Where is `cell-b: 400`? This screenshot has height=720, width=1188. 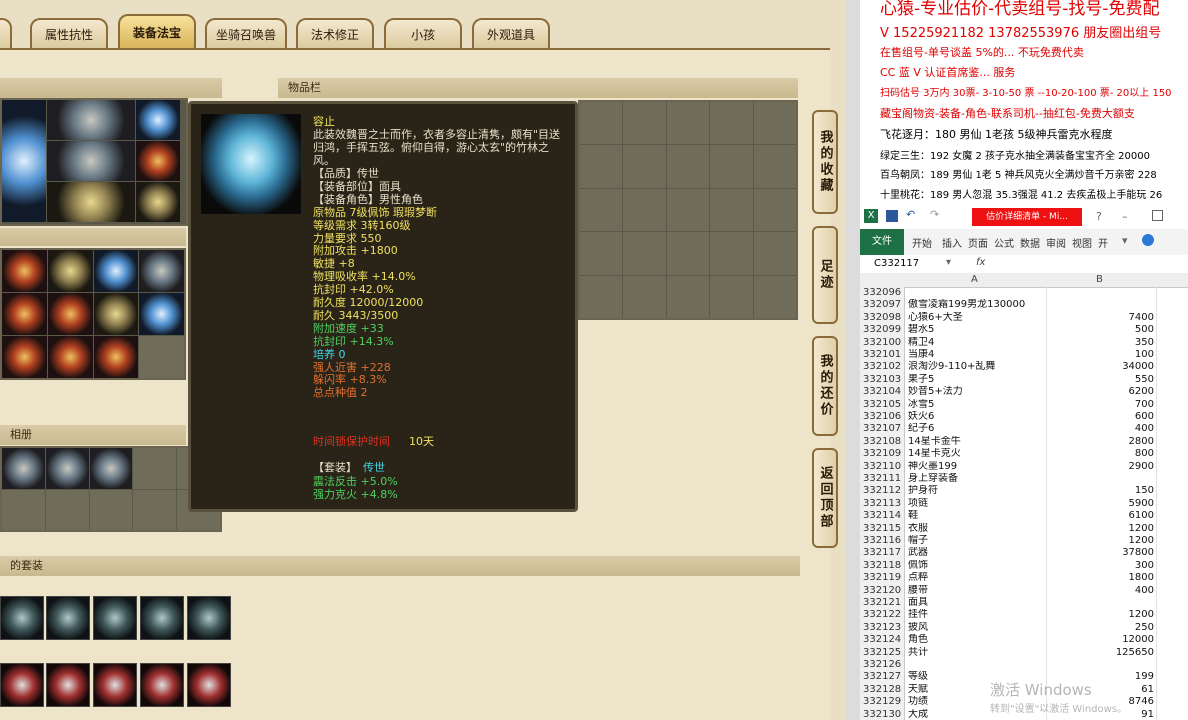 cell-b: 400 is located at coordinates (1100, 591).